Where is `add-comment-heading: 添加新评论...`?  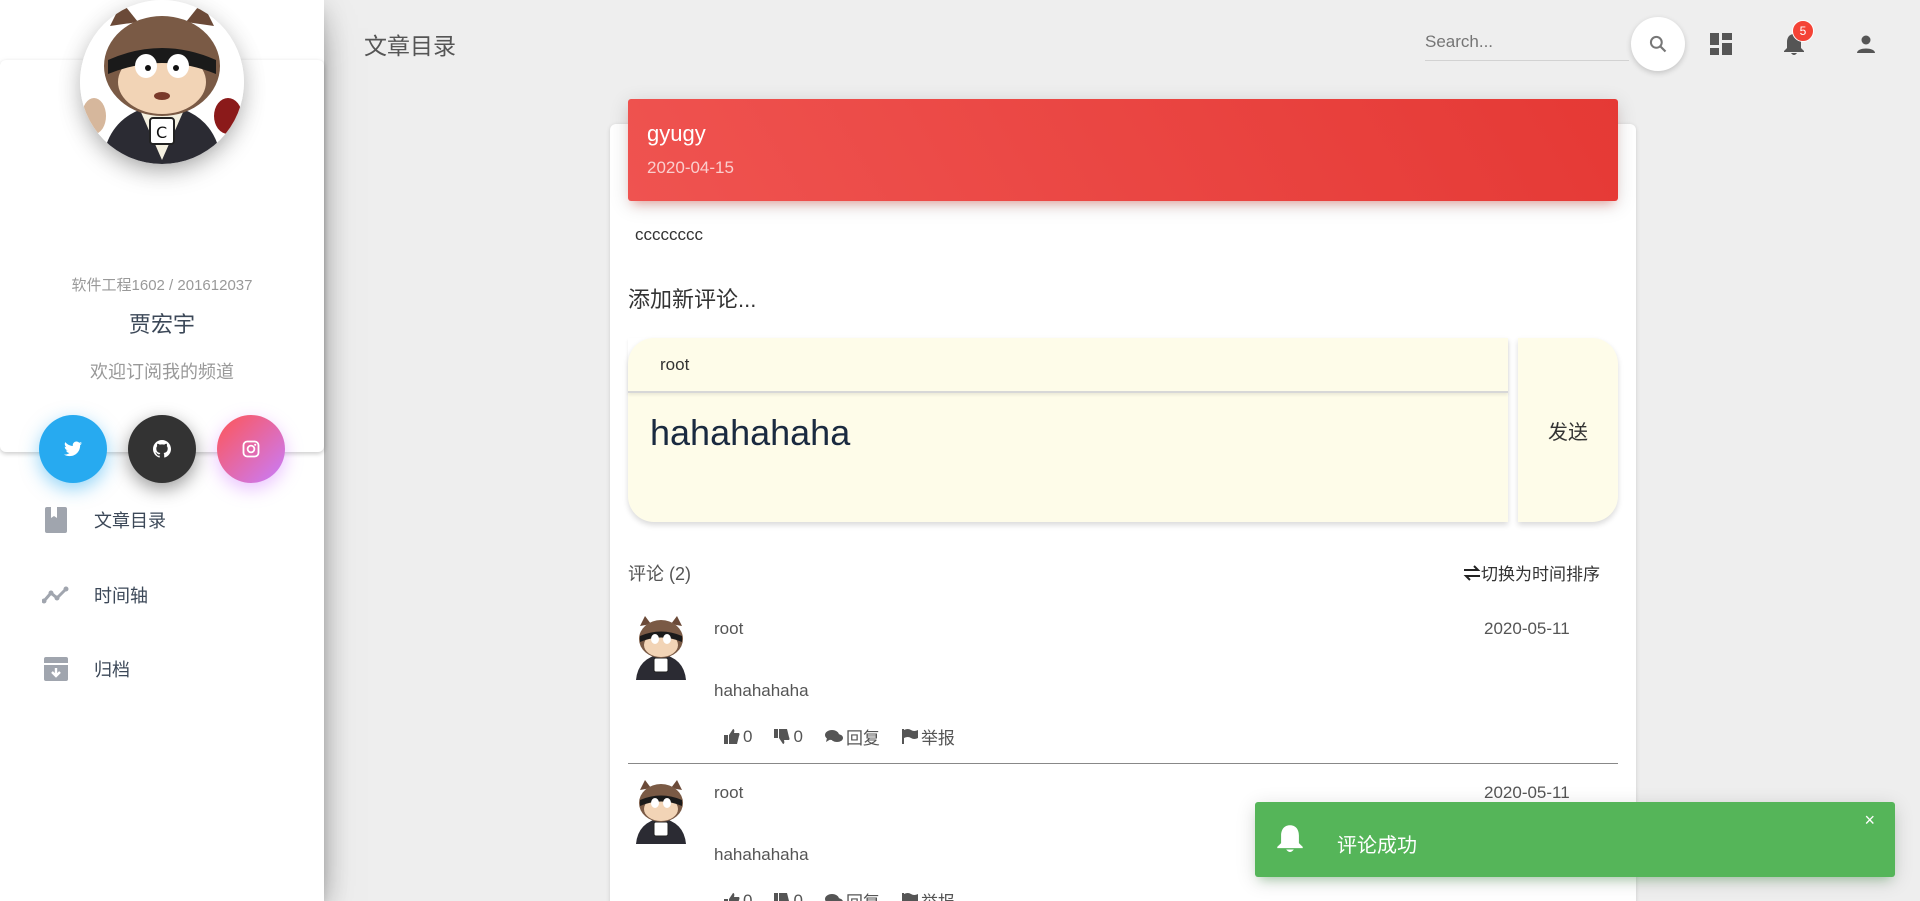 add-comment-heading: 添加新评论... is located at coordinates (692, 299).